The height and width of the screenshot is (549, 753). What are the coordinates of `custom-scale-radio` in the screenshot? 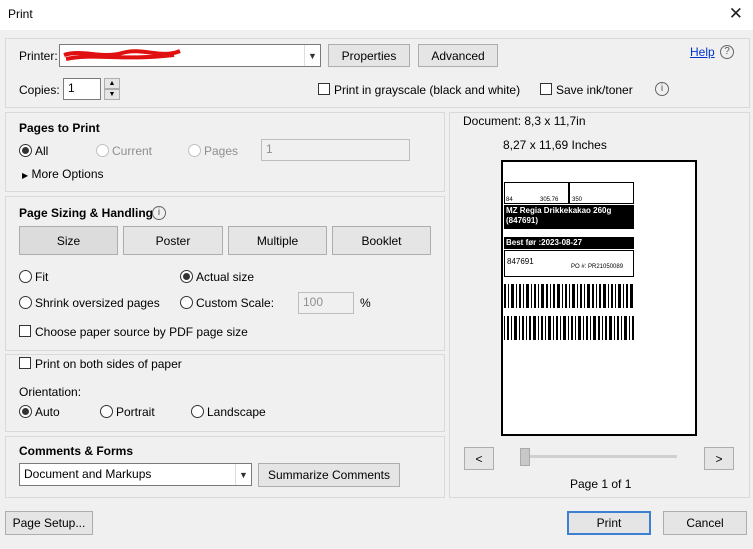 It's located at (186, 302).